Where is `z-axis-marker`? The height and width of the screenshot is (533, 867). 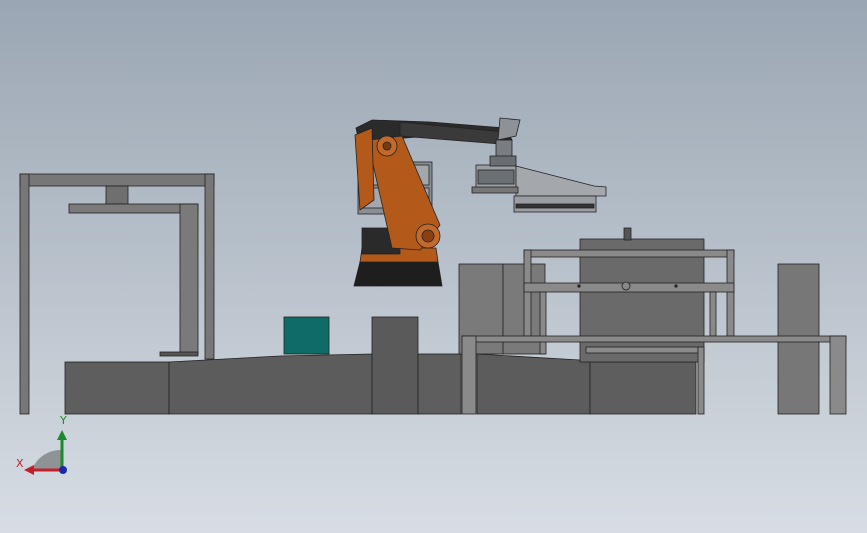 z-axis-marker is located at coordinates (63, 470).